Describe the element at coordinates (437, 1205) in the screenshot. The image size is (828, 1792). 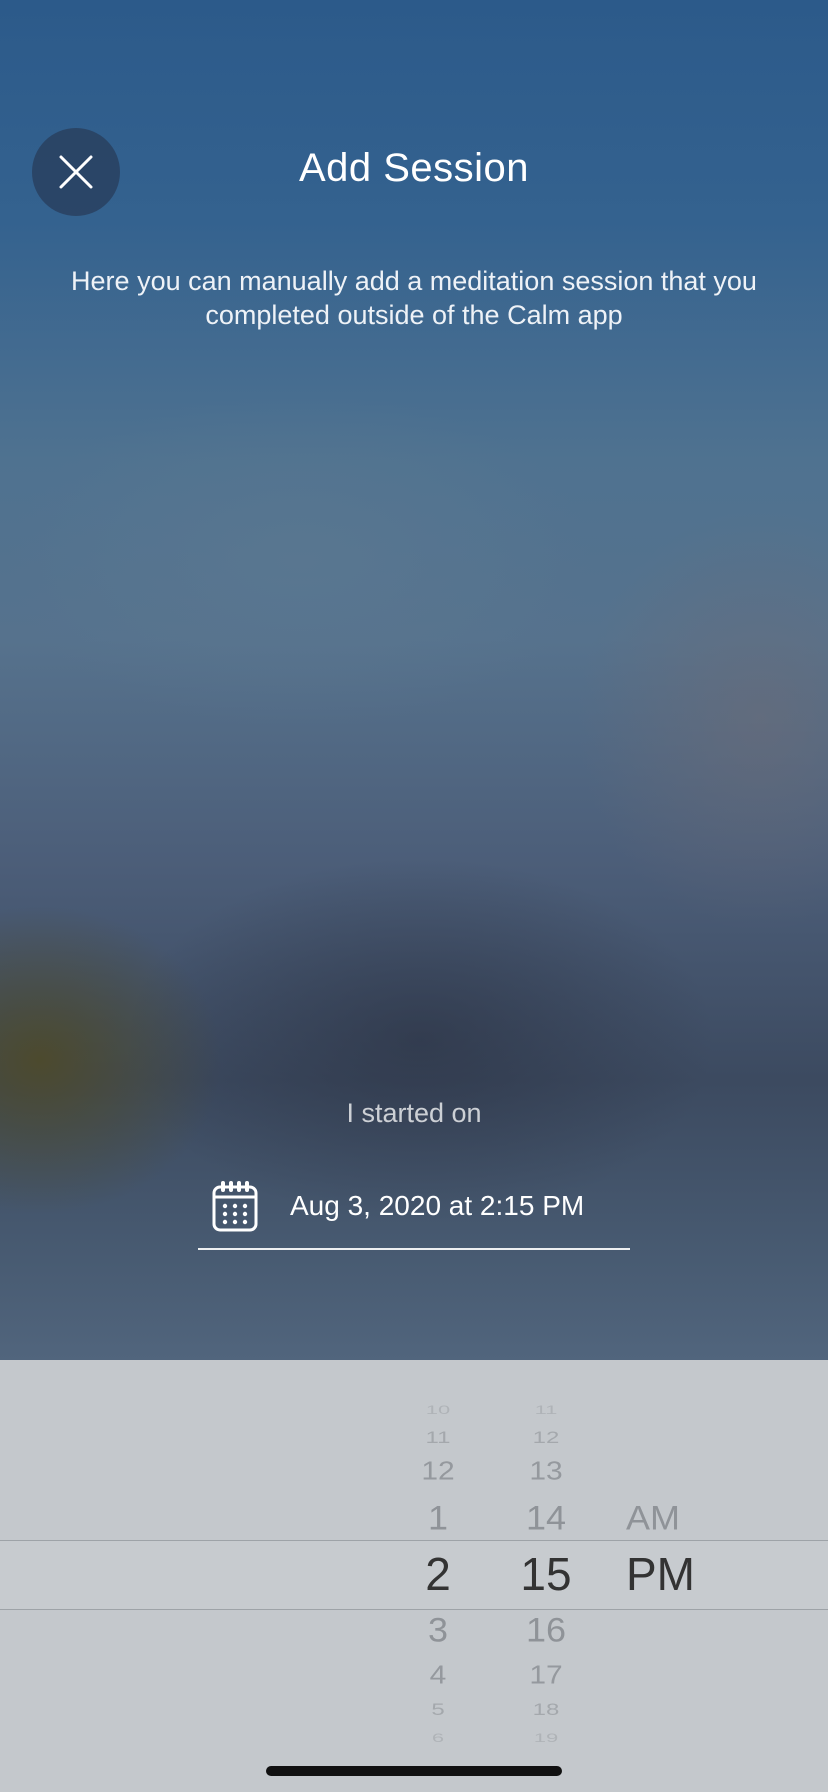
I see `start-date-value: Aug 3, 2020 at 2:15 PM` at that location.